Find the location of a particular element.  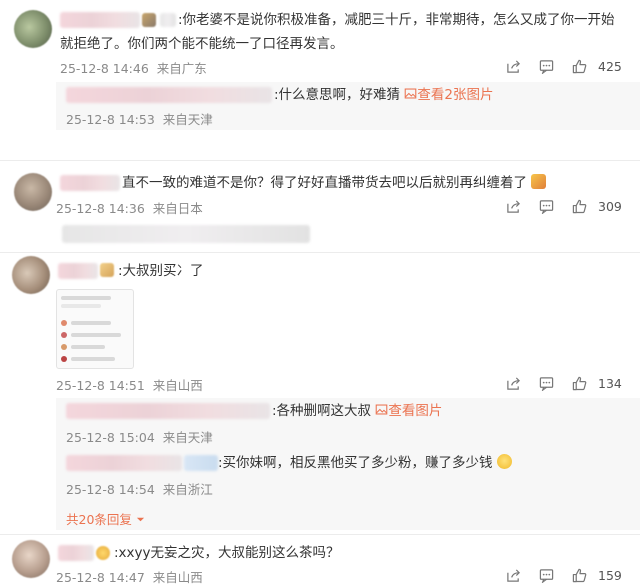

reply-meta: 25-12-8 14:53 来自天津 is located at coordinates (139, 118).